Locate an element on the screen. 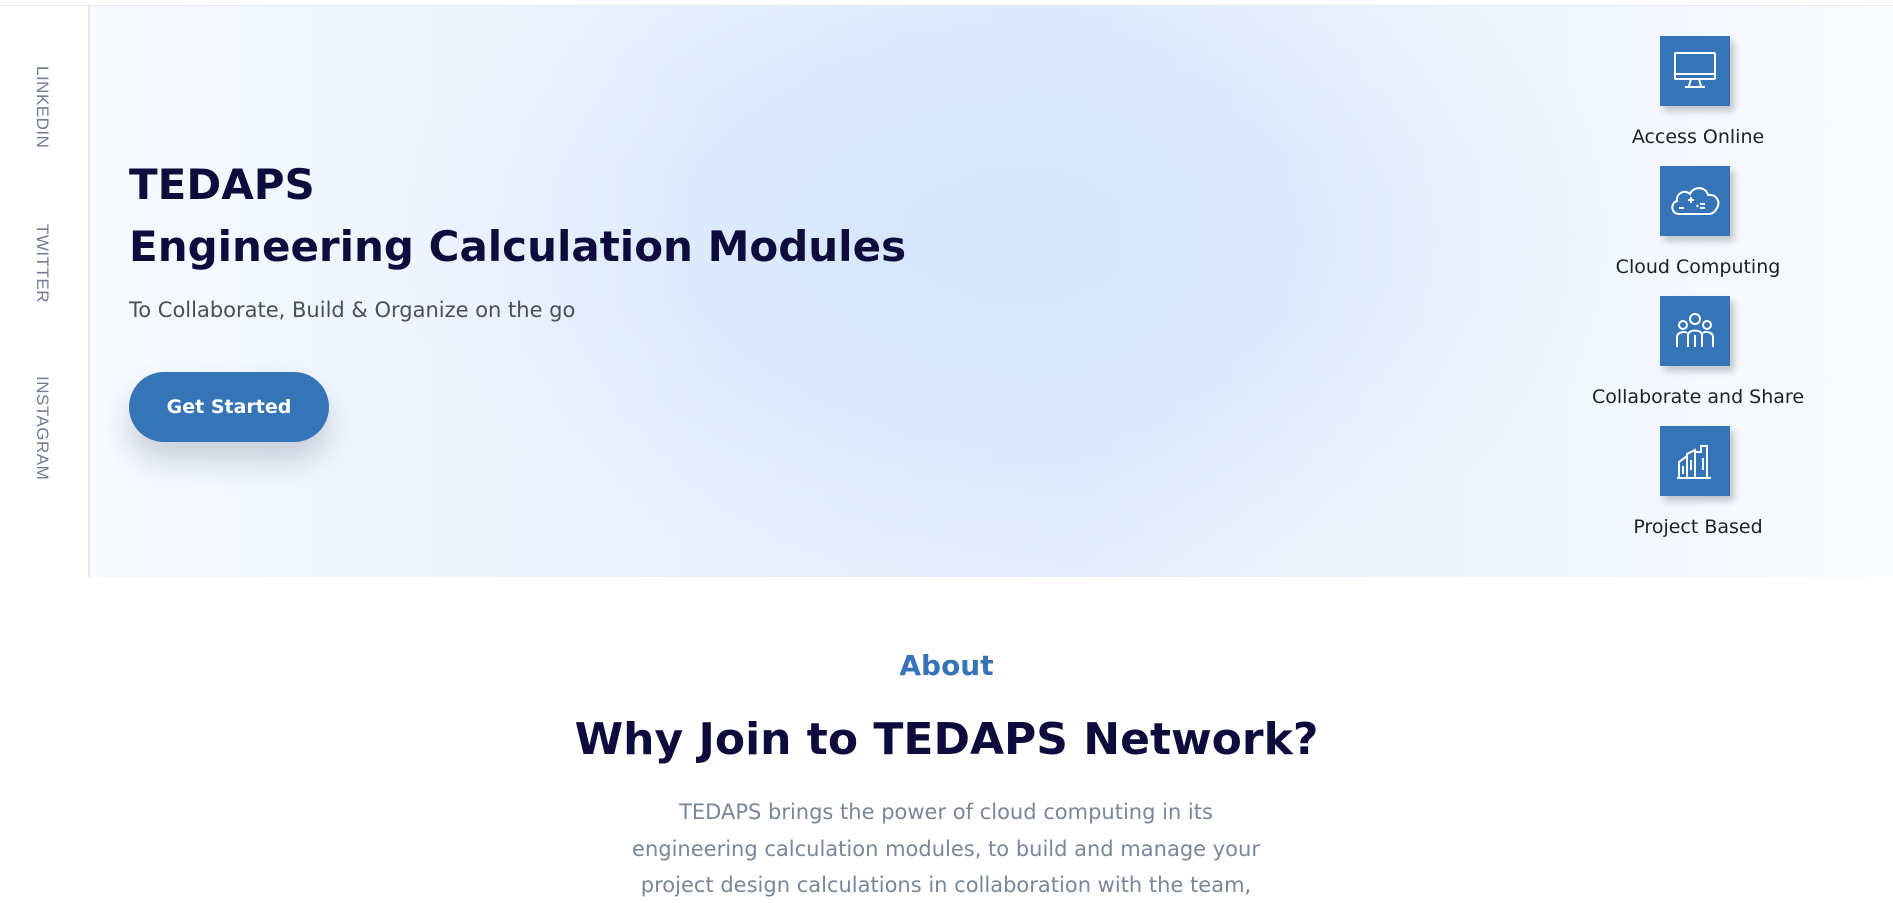 The width and height of the screenshot is (1893, 903). feature-cloud-computing: Cloud Computing is located at coordinates (1698, 231).